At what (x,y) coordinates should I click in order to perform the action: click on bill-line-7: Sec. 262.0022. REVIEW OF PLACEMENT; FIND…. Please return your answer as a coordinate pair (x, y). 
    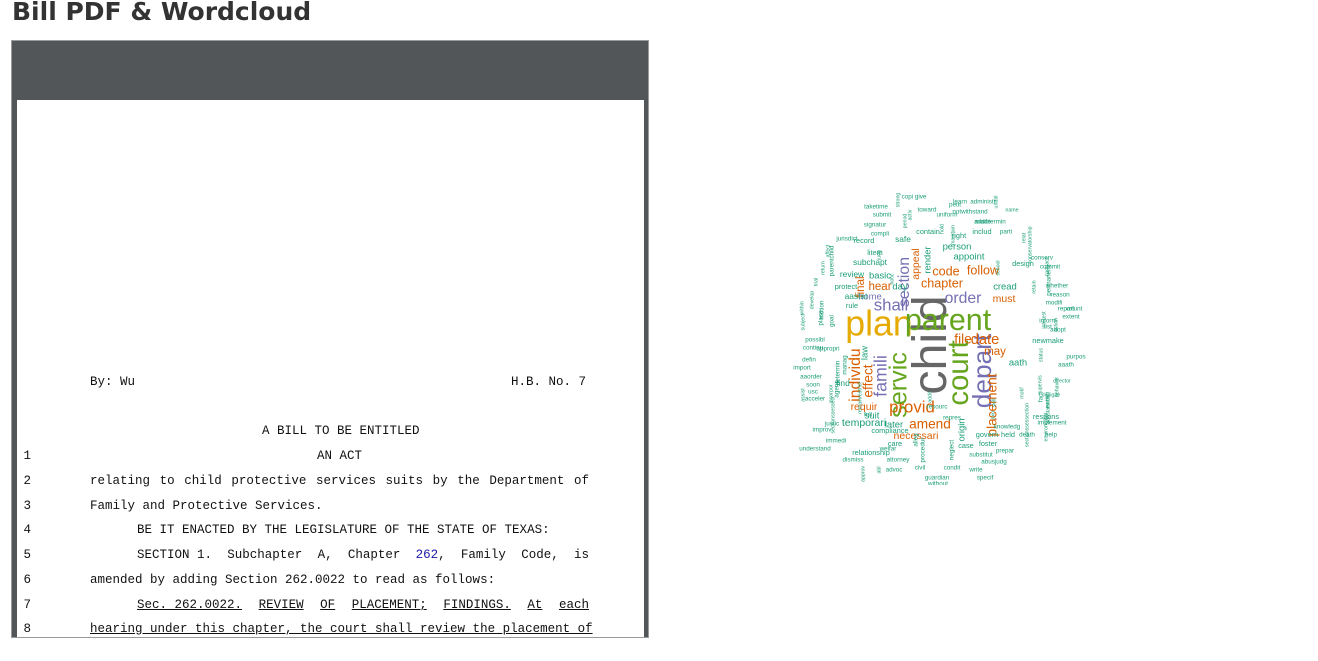
    Looking at the image, I should click on (363, 605).